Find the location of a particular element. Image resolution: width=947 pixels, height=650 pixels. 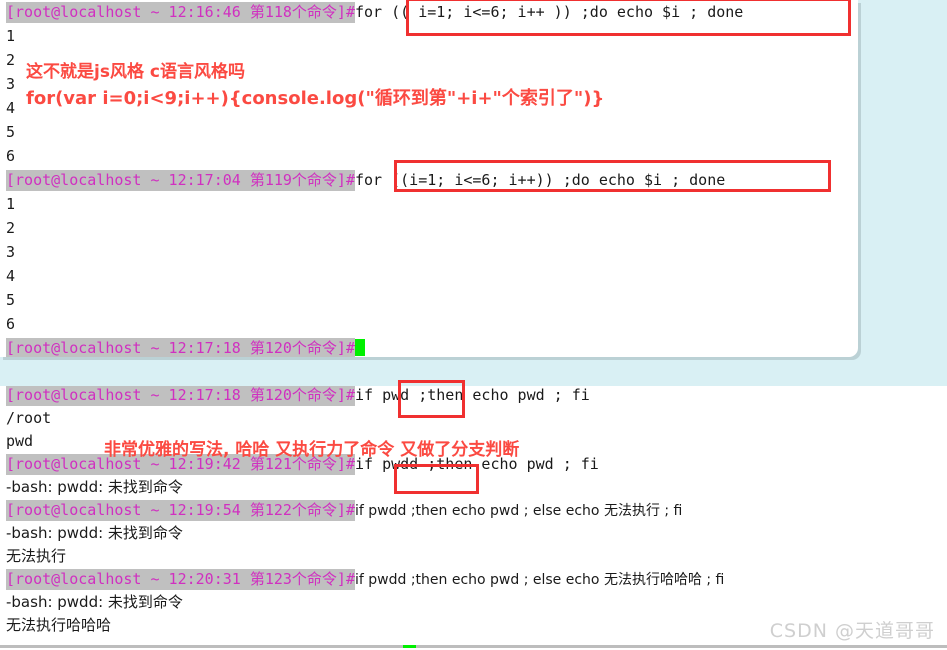

shell-prompt: [root@localhost ~ 12:19:54 第122个命令] is located at coordinates (176, 510).